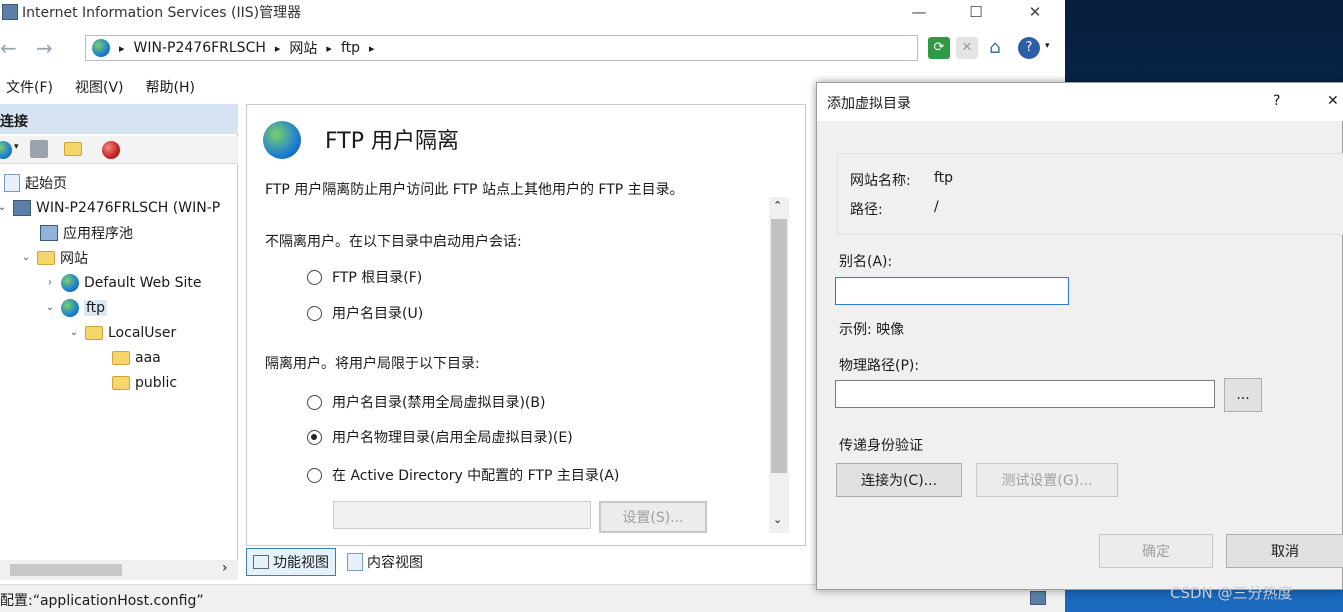 This screenshot has height=612, width=1343. I want to click on menu-view: 视图(V), so click(99, 87).